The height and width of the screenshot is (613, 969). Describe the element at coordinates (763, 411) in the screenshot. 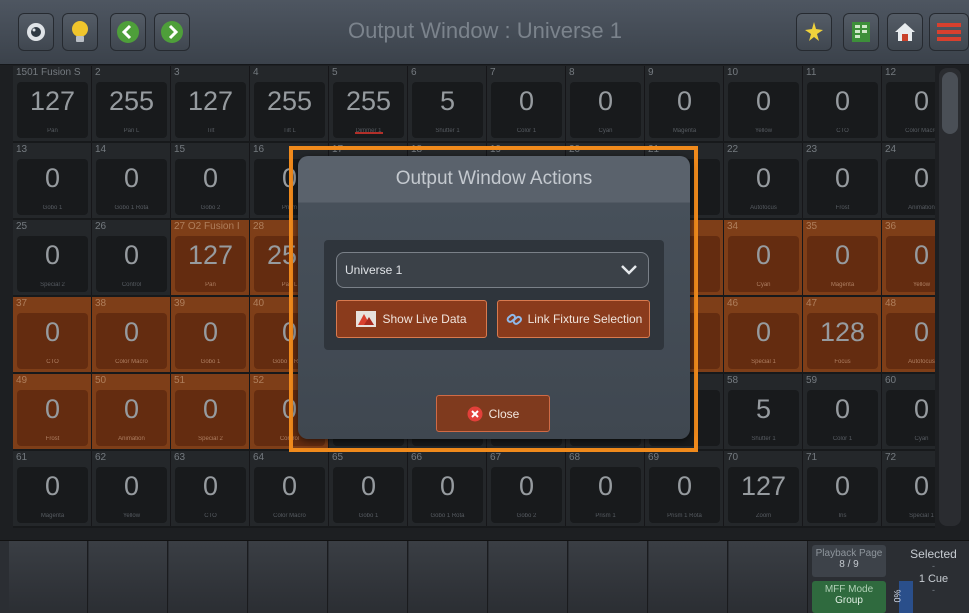

I see `channel-cell: 58 5 Shutter 1` at that location.